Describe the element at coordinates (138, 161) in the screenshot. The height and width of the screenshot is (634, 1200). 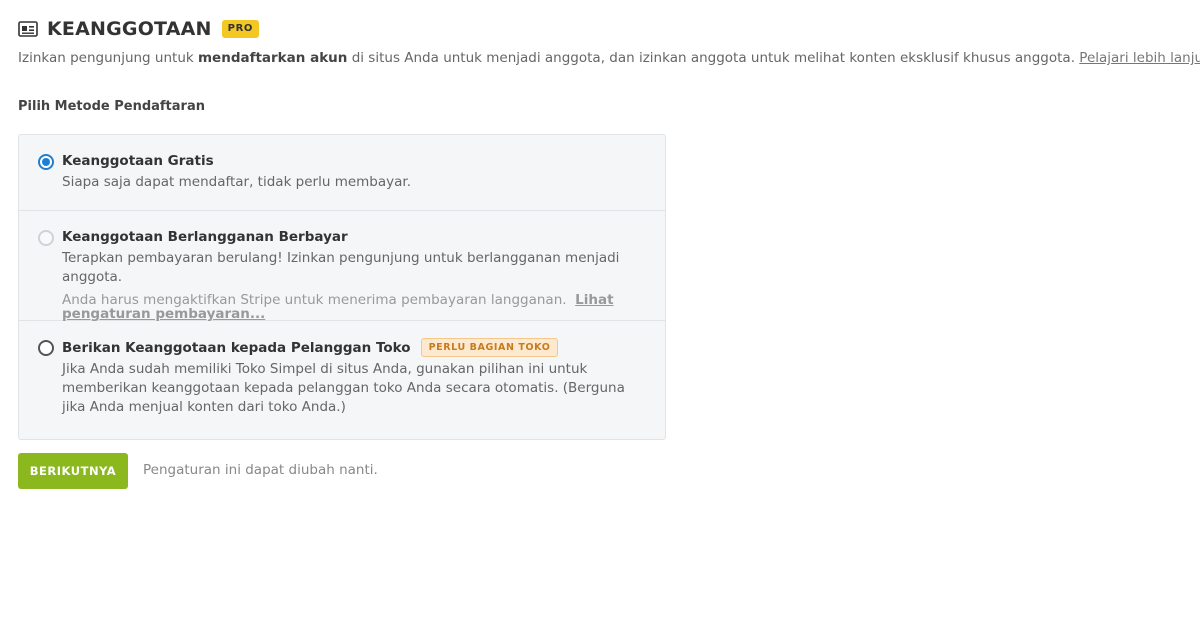
I see `option-title: Keanggotaan Gratis` at that location.